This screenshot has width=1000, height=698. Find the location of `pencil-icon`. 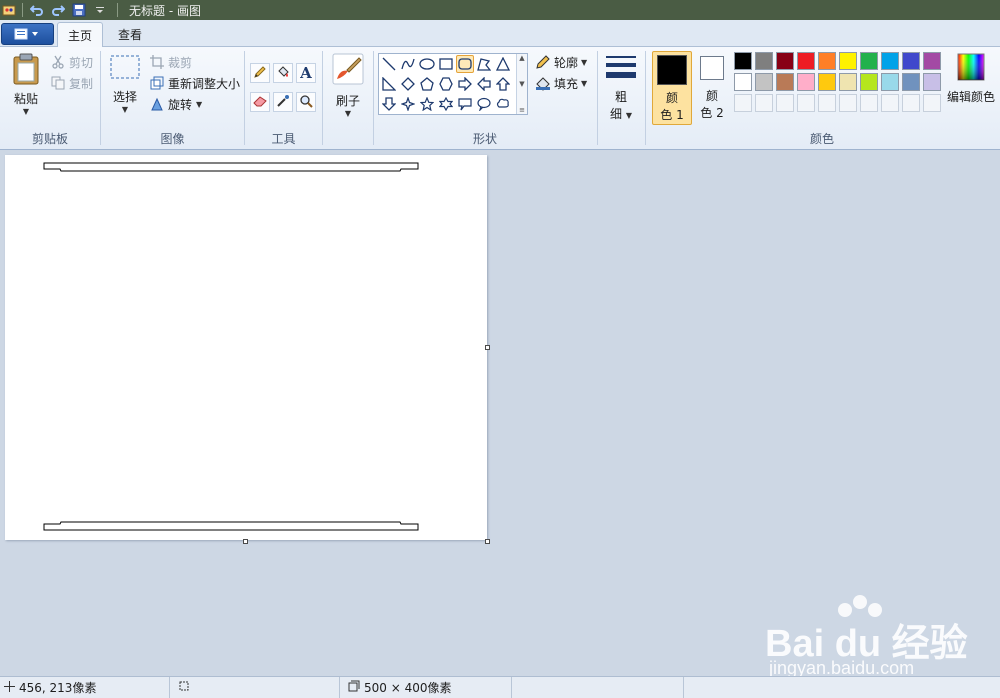

pencil-icon is located at coordinates (260, 73).